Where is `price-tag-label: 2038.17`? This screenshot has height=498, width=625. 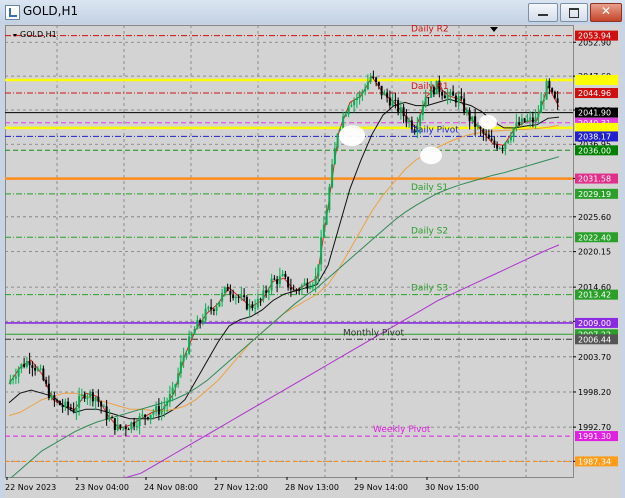 price-tag-label: 2038.17 is located at coordinates (594, 136).